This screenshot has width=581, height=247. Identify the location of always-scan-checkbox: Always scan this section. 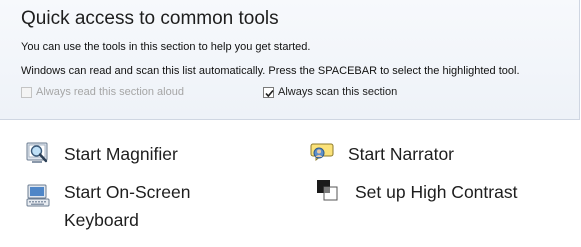
(330, 92).